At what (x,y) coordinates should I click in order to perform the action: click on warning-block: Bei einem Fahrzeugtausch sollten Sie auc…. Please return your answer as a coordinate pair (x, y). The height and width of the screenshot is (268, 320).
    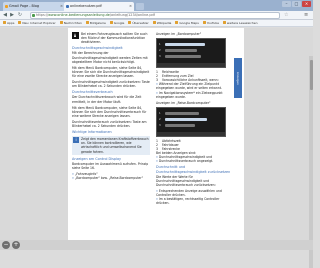
    Looking at the image, I should click on (111, 38).